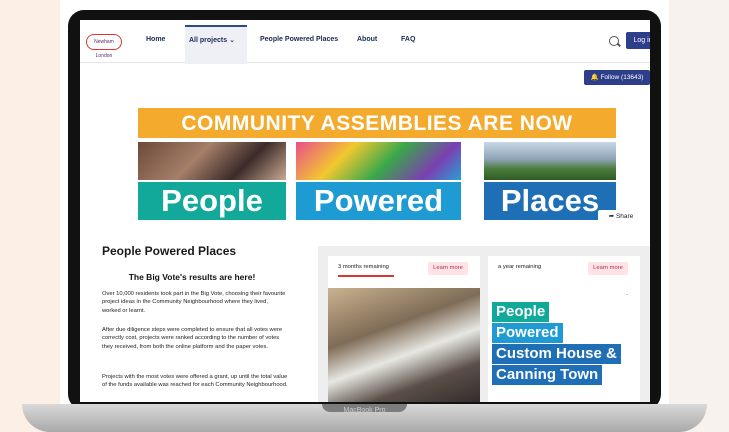 Image resolution: width=729 pixels, height=432 pixels. Describe the element at coordinates (192, 277) in the screenshot. I see `page-subtitle: The Big Vote's results are here!` at that location.